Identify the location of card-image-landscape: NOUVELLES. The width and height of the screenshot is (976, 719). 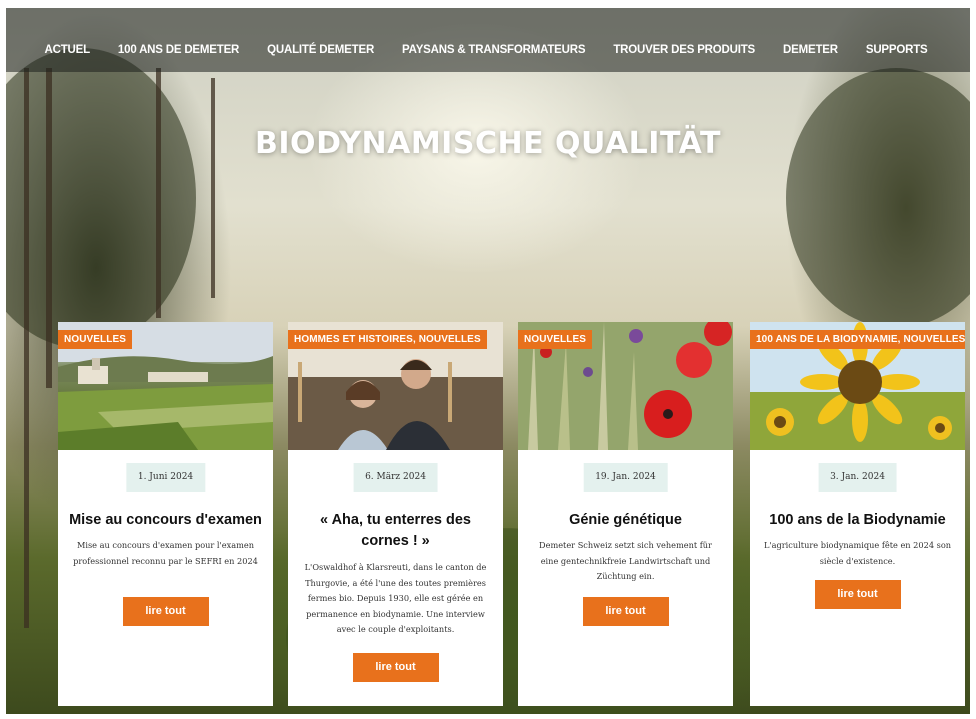
(165, 386).